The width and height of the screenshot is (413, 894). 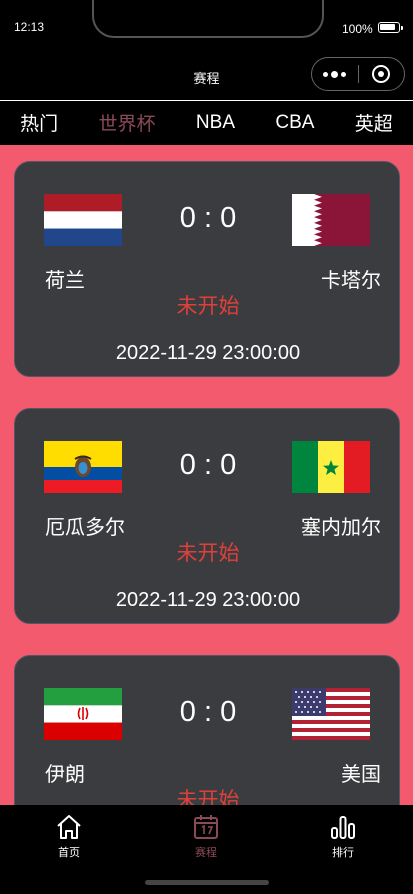 What do you see at coordinates (361, 775) in the screenshot?
I see `away-team-name: 美国` at bounding box center [361, 775].